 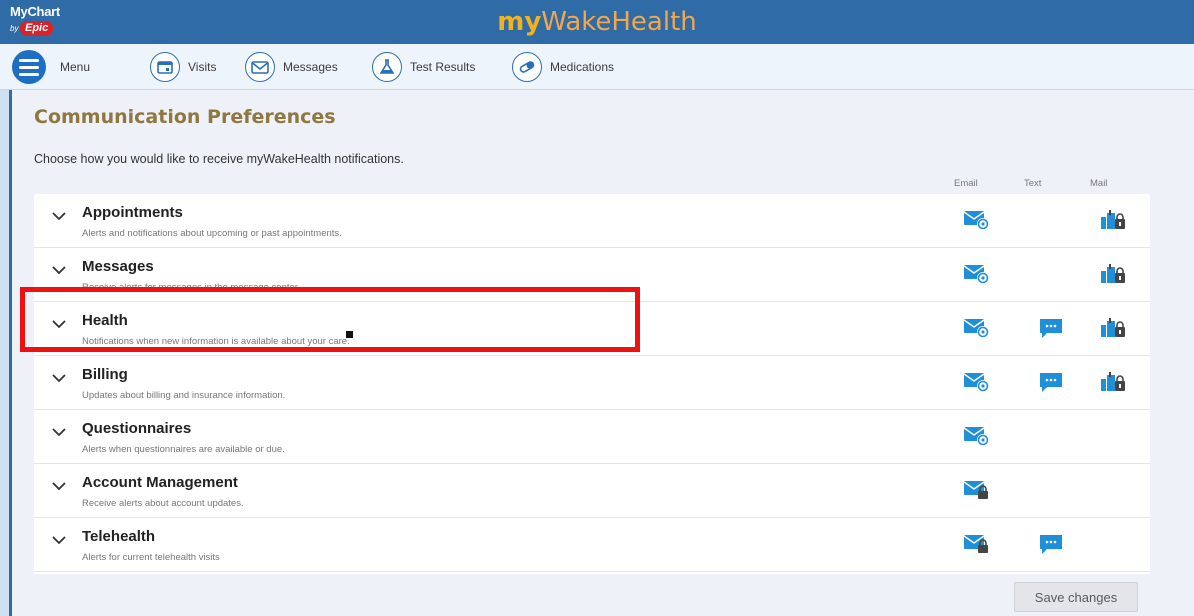 What do you see at coordinates (330, 319) in the screenshot?
I see `highlight-box` at bounding box center [330, 319].